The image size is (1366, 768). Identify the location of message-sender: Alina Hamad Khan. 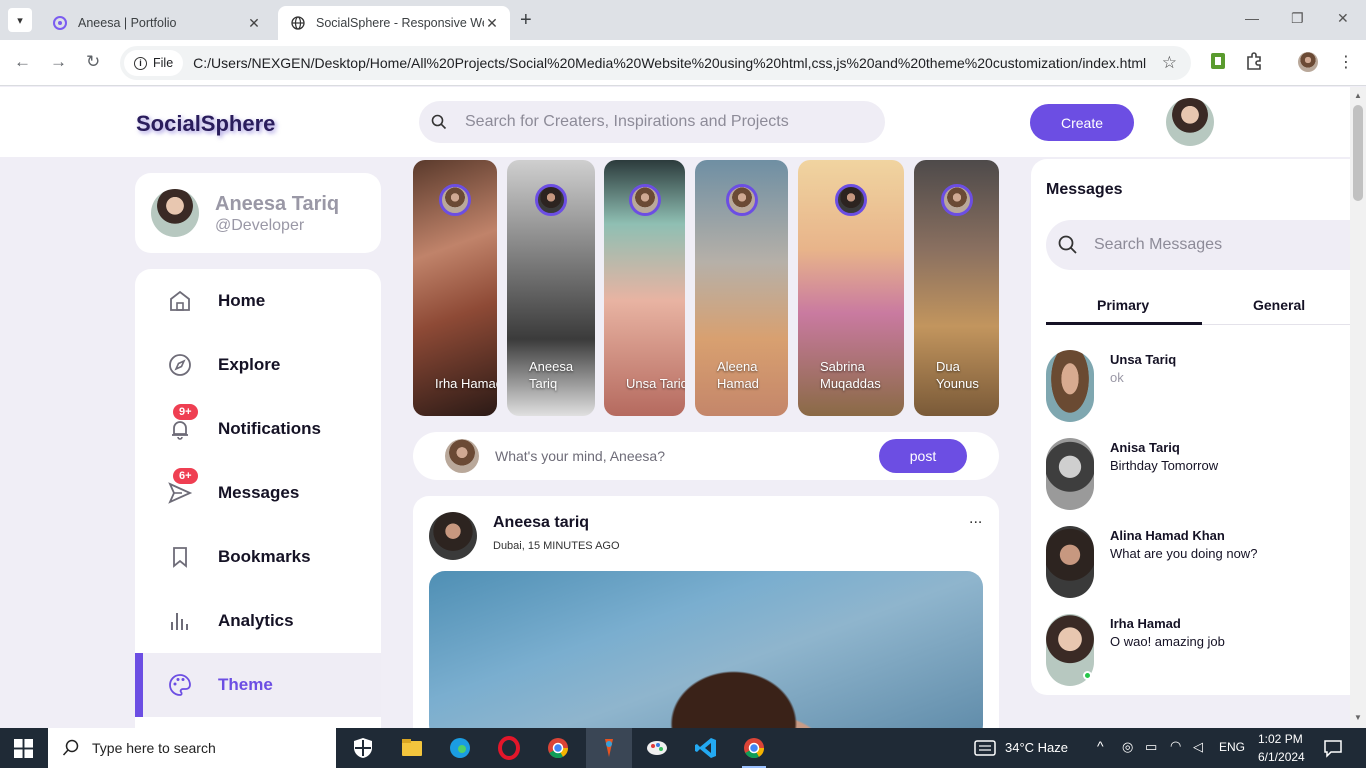
(1167, 535).